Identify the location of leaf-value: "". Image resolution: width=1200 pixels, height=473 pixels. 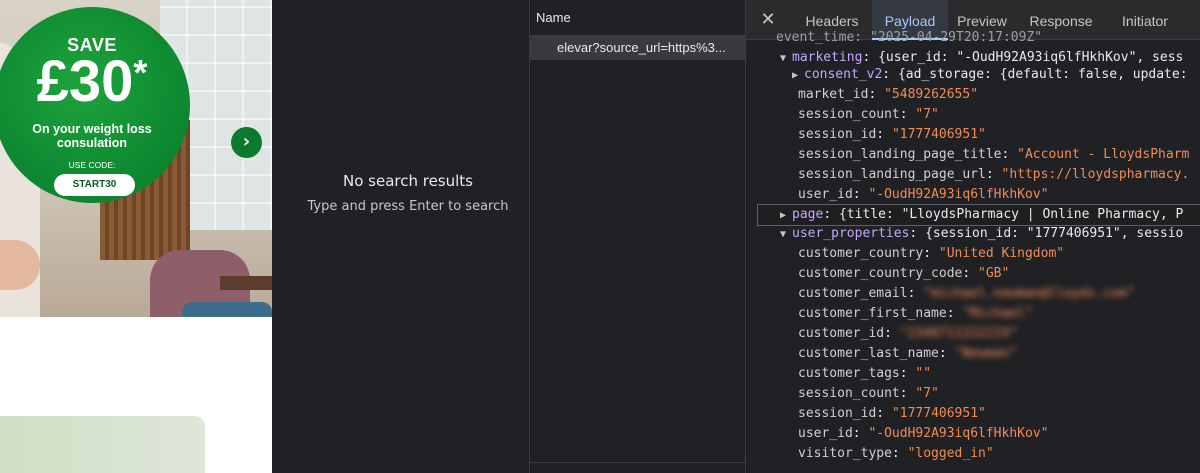
(923, 373).